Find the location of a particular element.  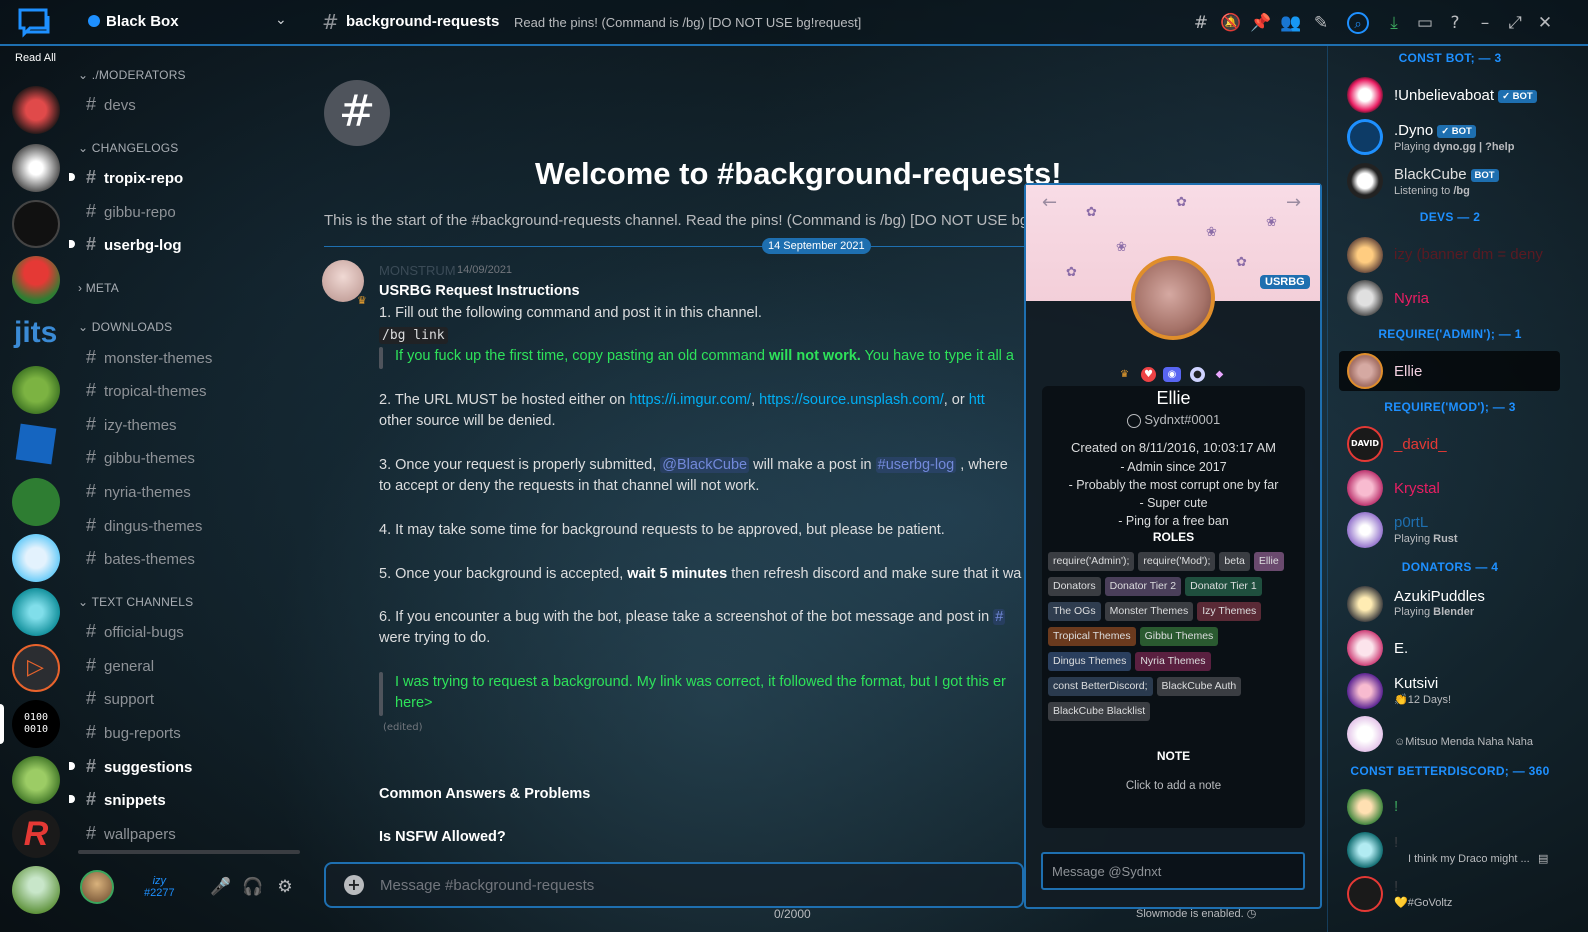

member-name: AzukiPuddles is located at coordinates (1439, 596).